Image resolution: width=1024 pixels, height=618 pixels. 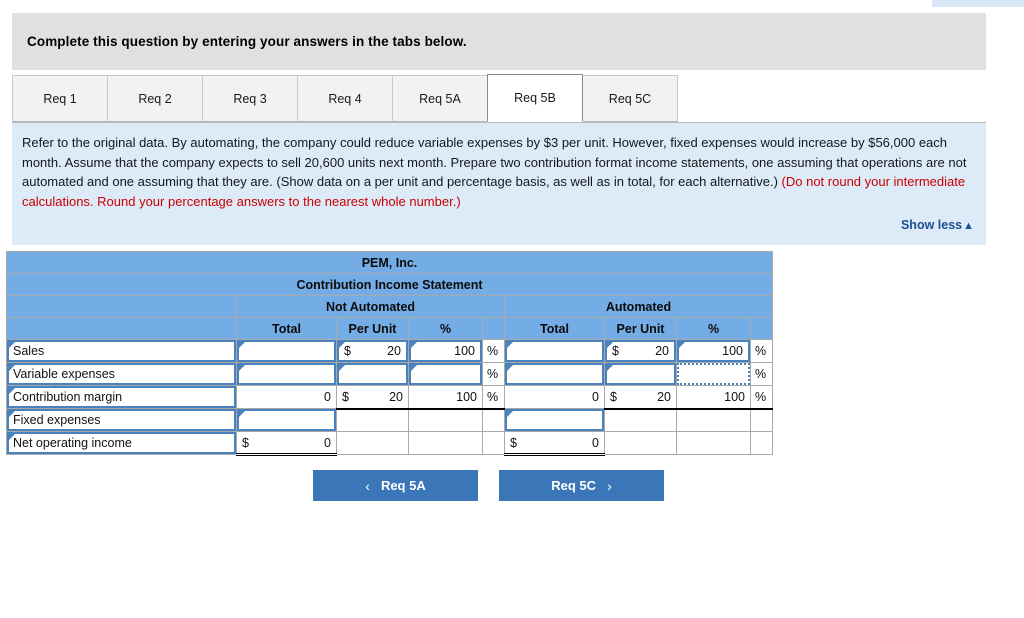 I want to click on column-header-au-per-unit: Per Unit, so click(x=640, y=328).